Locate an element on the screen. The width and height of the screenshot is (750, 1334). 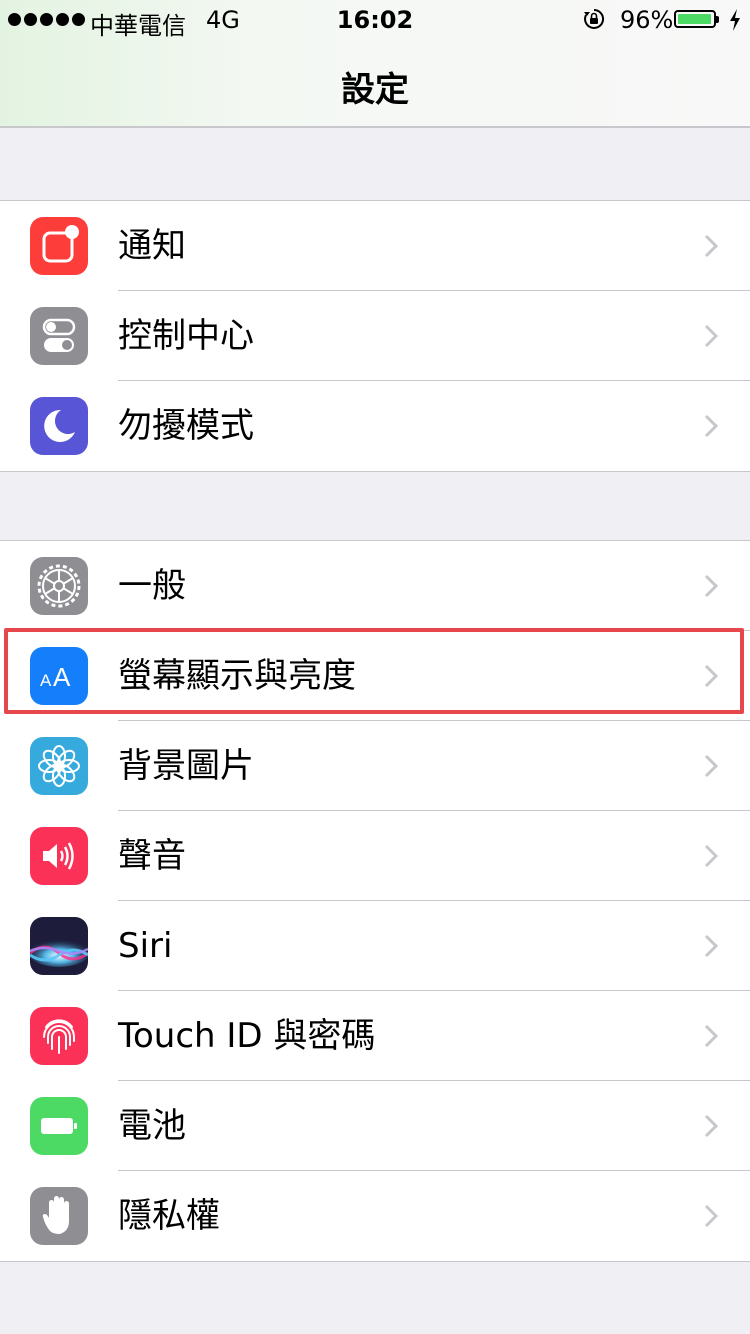
flower-icon is located at coordinates (59, 766).